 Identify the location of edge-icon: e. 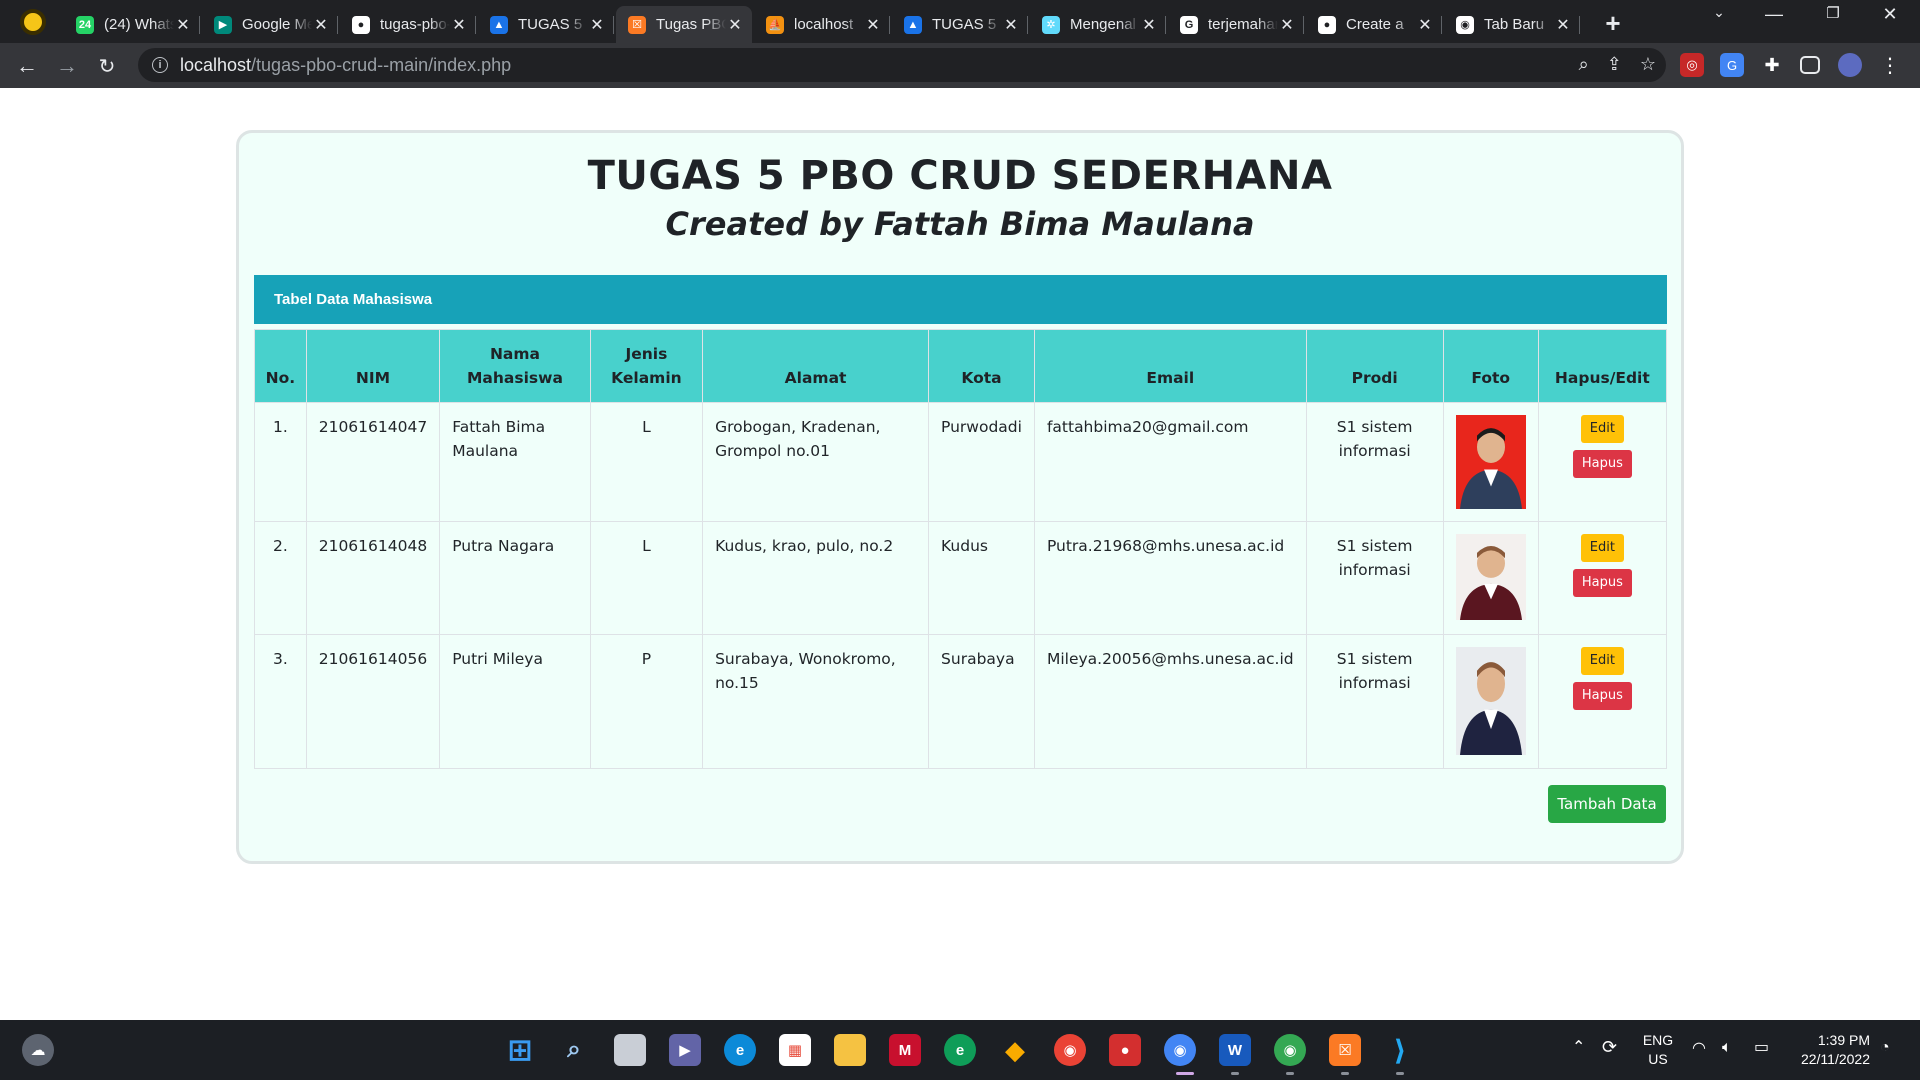
(740, 1050).